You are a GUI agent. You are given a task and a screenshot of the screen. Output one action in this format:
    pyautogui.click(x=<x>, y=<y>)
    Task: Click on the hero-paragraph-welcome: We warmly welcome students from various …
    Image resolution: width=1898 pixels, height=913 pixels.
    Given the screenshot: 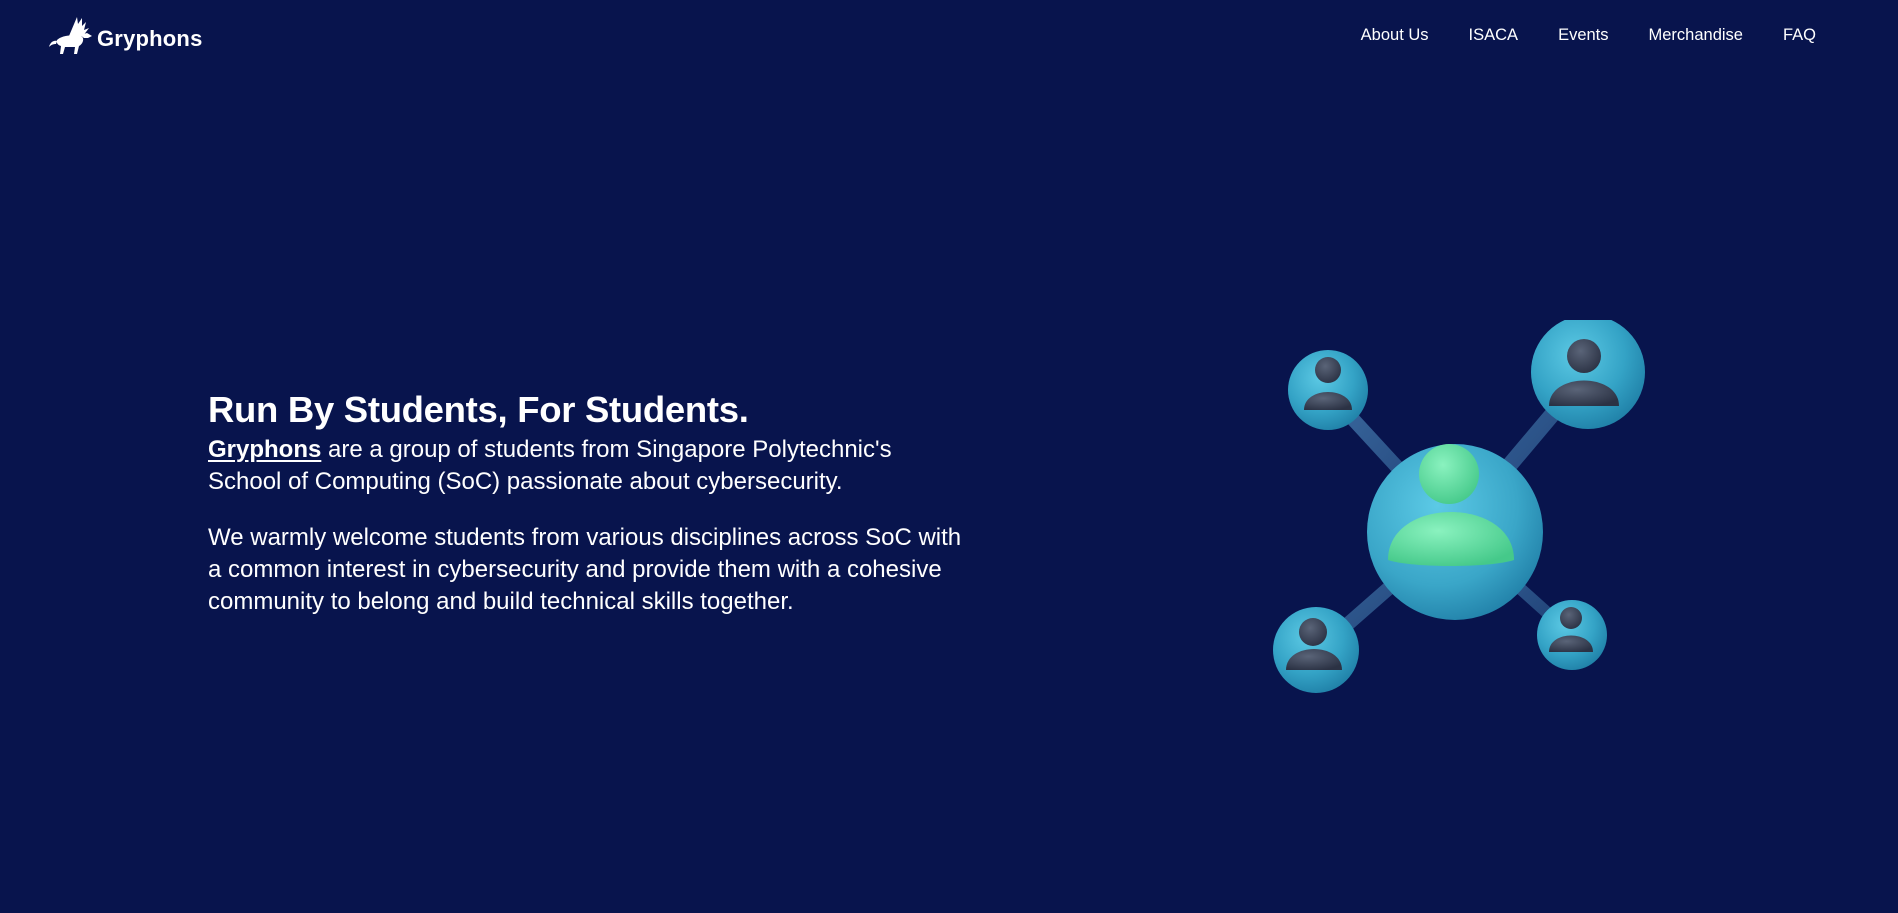 What is the action you would take?
    pyautogui.click(x=585, y=569)
    